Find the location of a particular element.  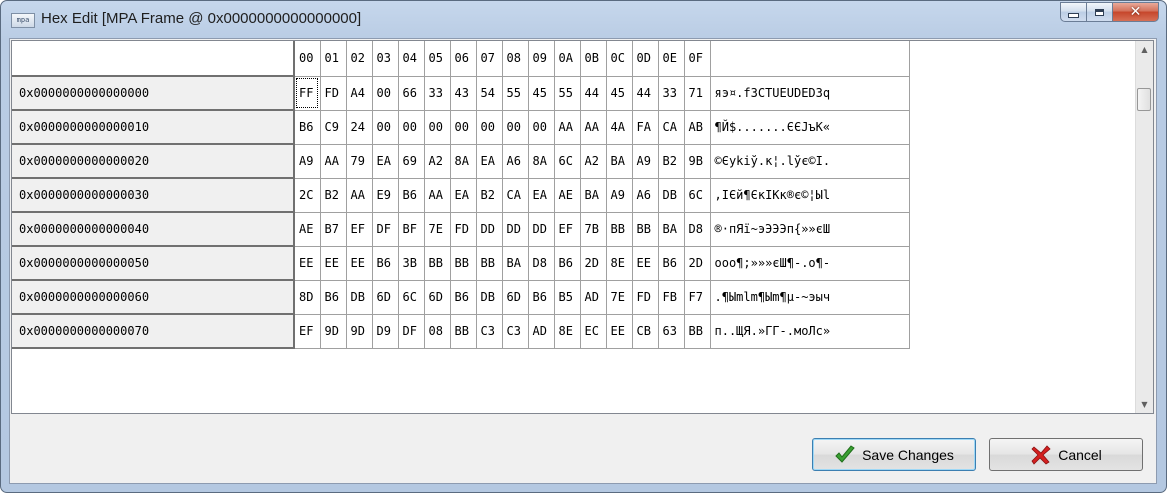

hex-byte-cell: 69 is located at coordinates (411, 161).